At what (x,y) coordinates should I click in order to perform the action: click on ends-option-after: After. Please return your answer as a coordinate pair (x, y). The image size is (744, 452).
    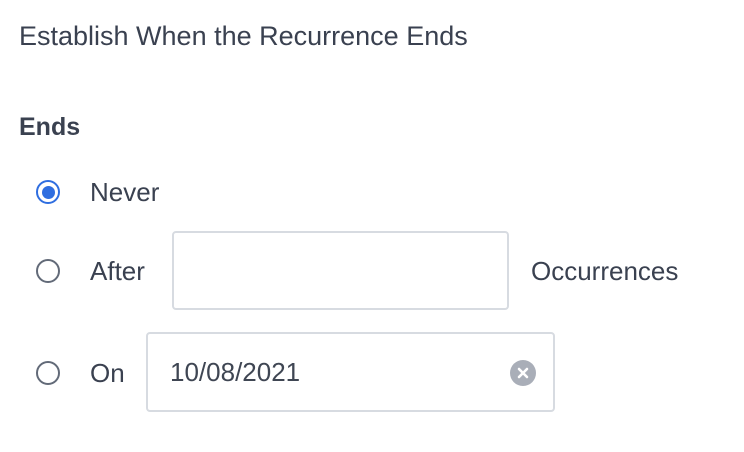
    Looking at the image, I should click on (90, 271).